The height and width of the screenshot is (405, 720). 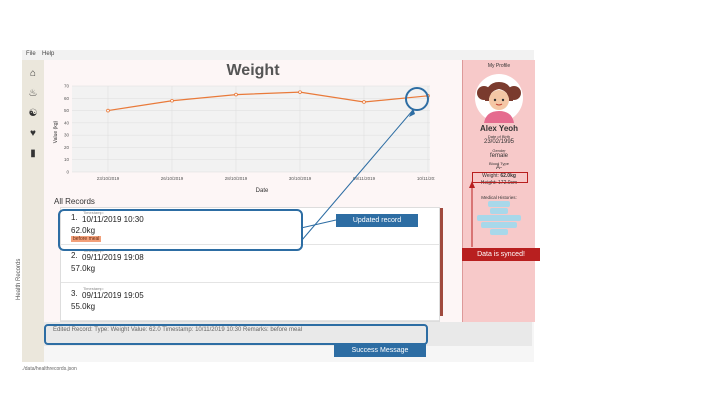 I want to click on arrowhead-icon, so click(x=412, y=112).